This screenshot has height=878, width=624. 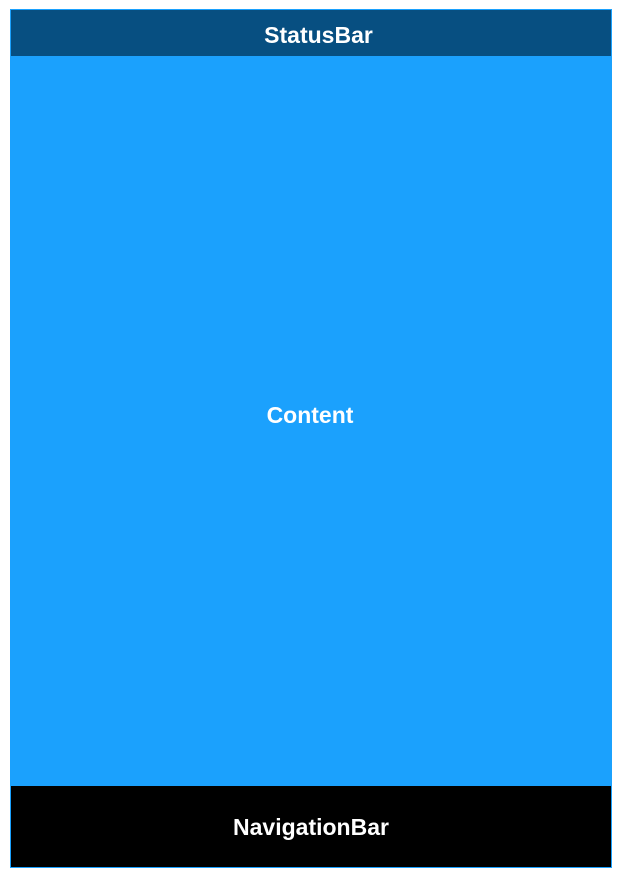 I want to click on status-bar: StatusBar, so click(x=311, y=33).